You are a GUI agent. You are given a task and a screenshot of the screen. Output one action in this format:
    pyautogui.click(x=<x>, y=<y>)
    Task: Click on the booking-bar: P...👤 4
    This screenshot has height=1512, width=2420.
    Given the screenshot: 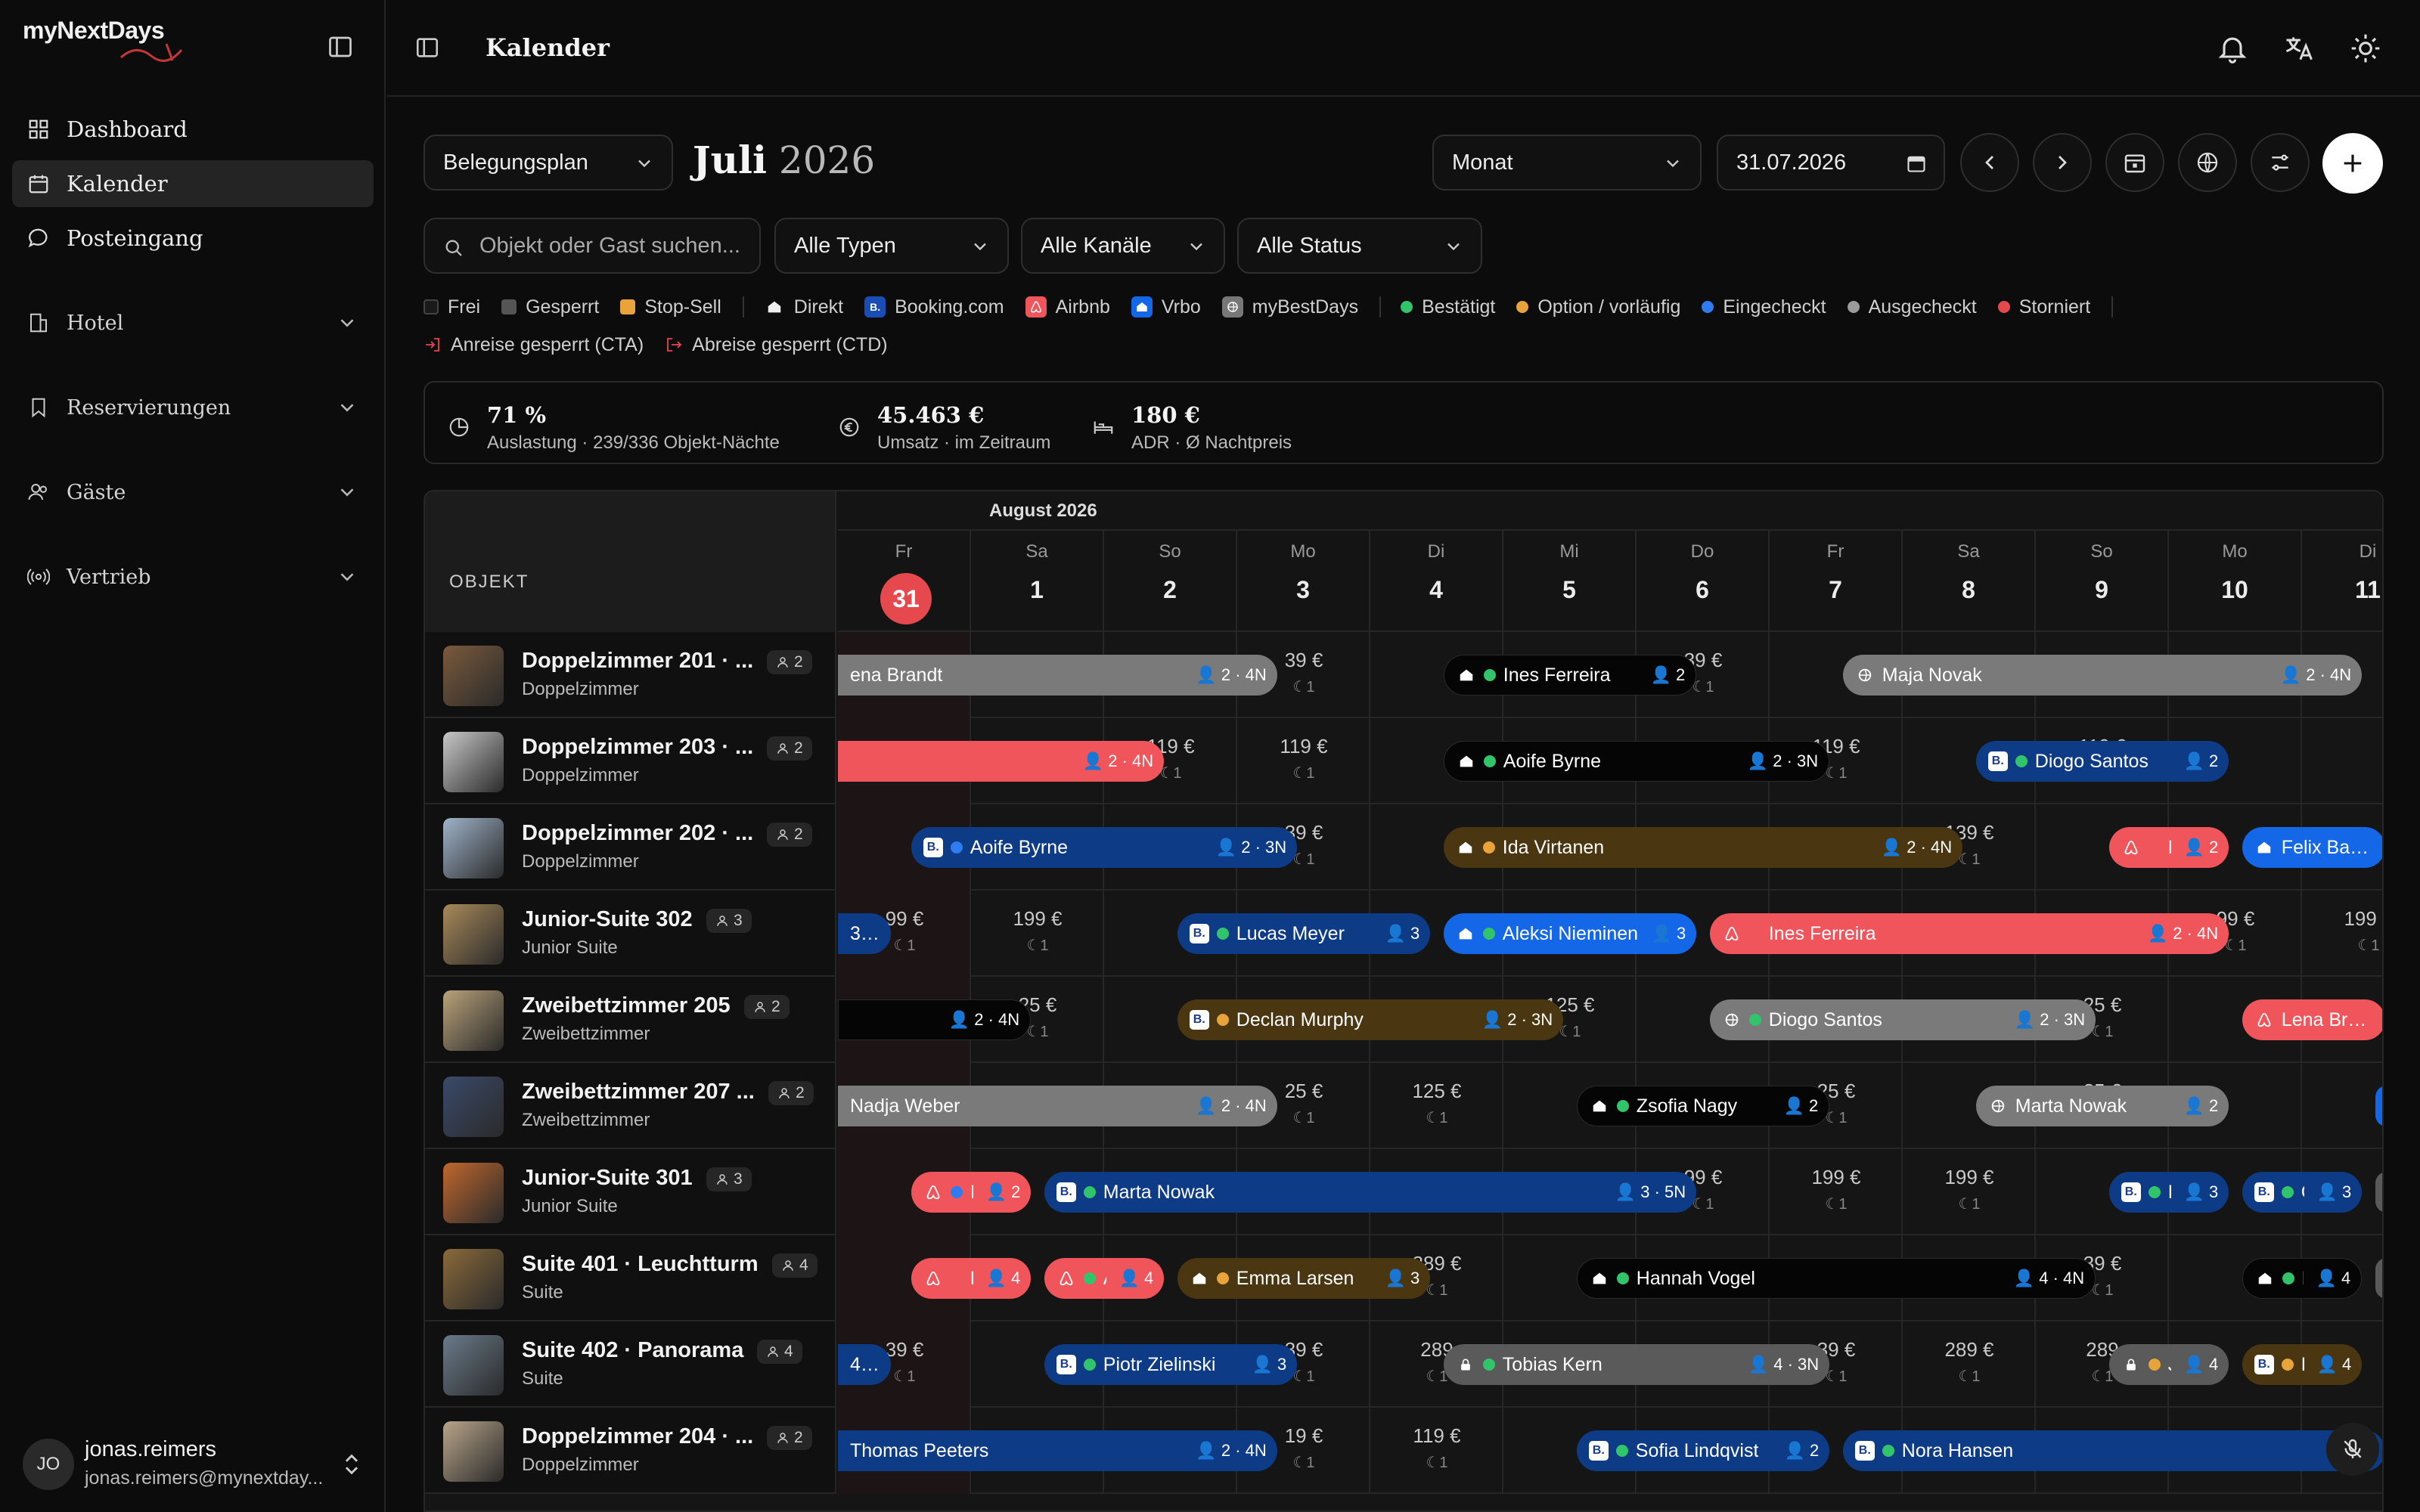 What is the action you would take?
    pyautogui.click(x=971, y=1278)
    